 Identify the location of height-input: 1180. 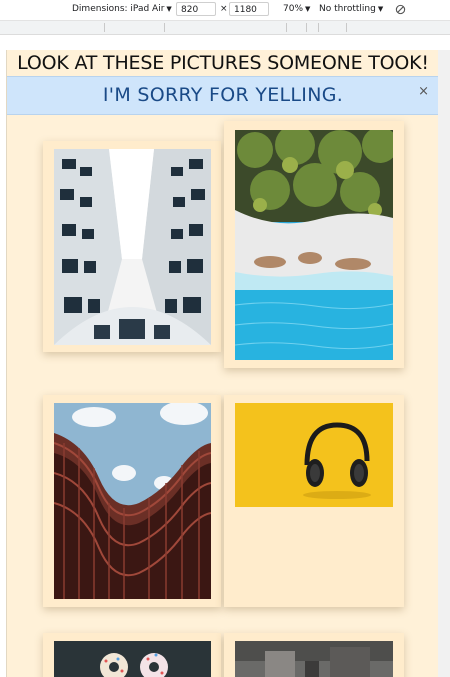
(249, 9).